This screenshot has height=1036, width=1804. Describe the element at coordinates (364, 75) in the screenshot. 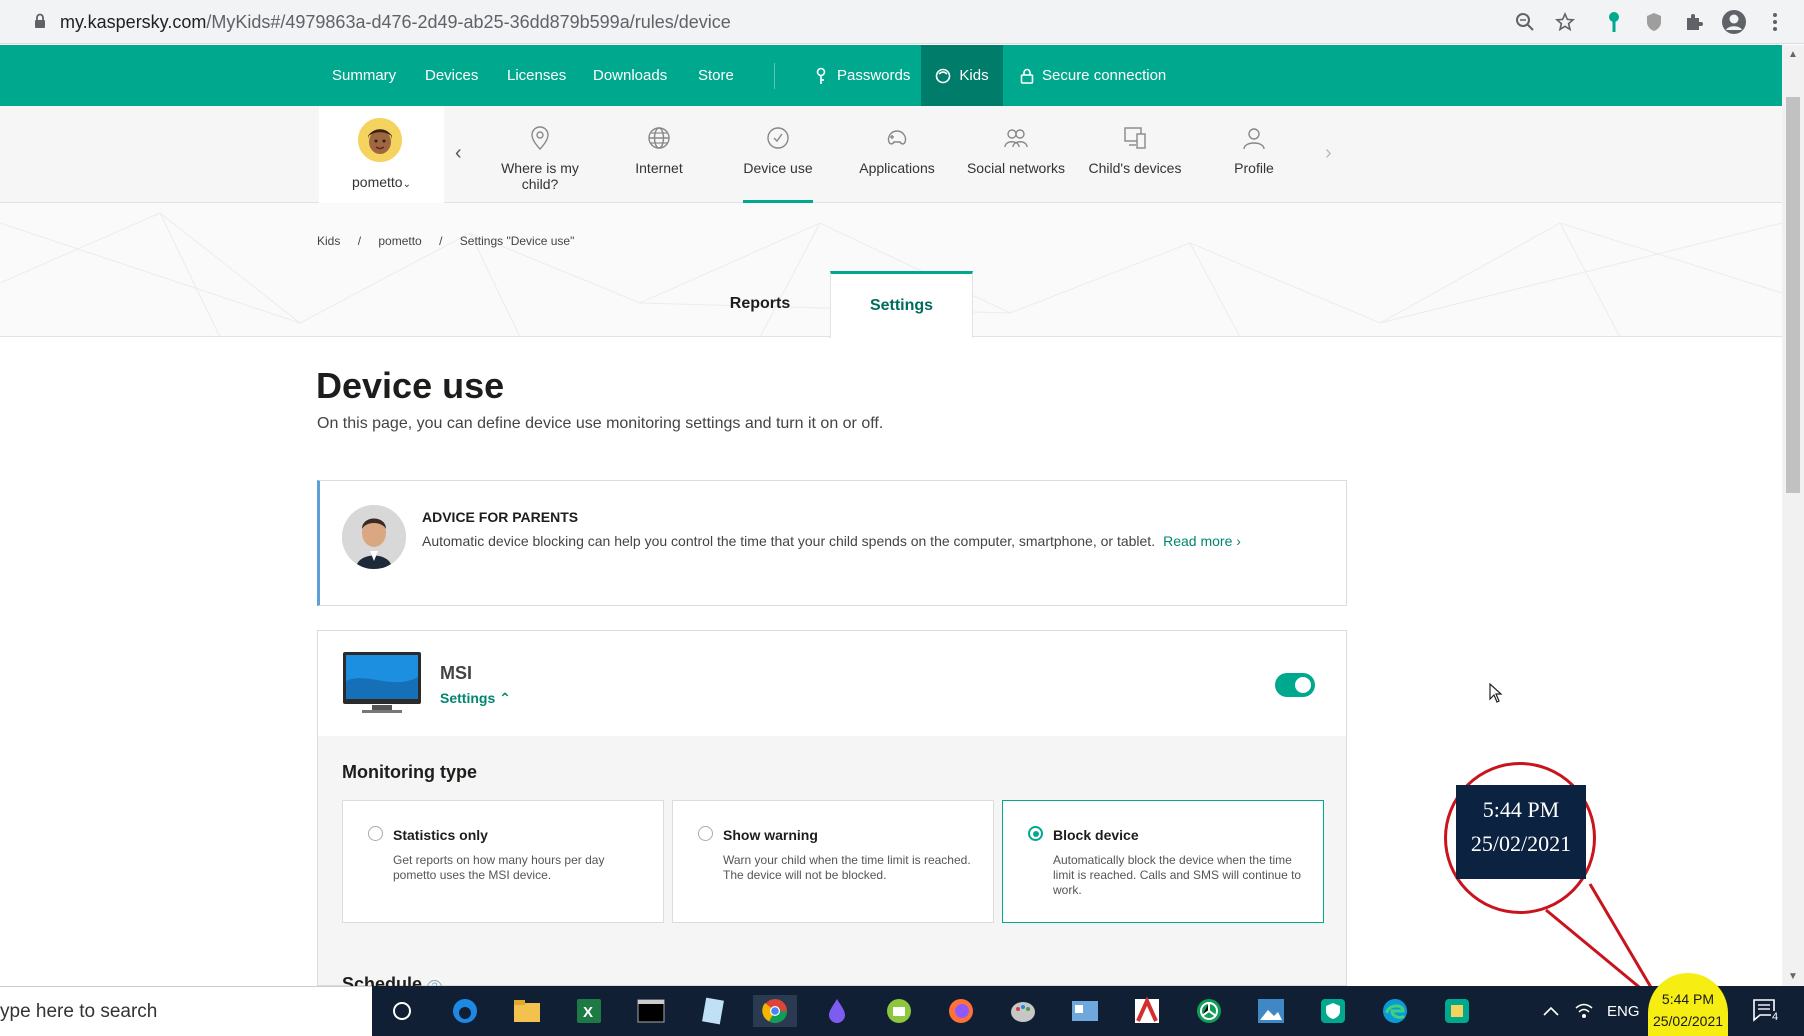

I see `nav-summary: Summary` at that location.